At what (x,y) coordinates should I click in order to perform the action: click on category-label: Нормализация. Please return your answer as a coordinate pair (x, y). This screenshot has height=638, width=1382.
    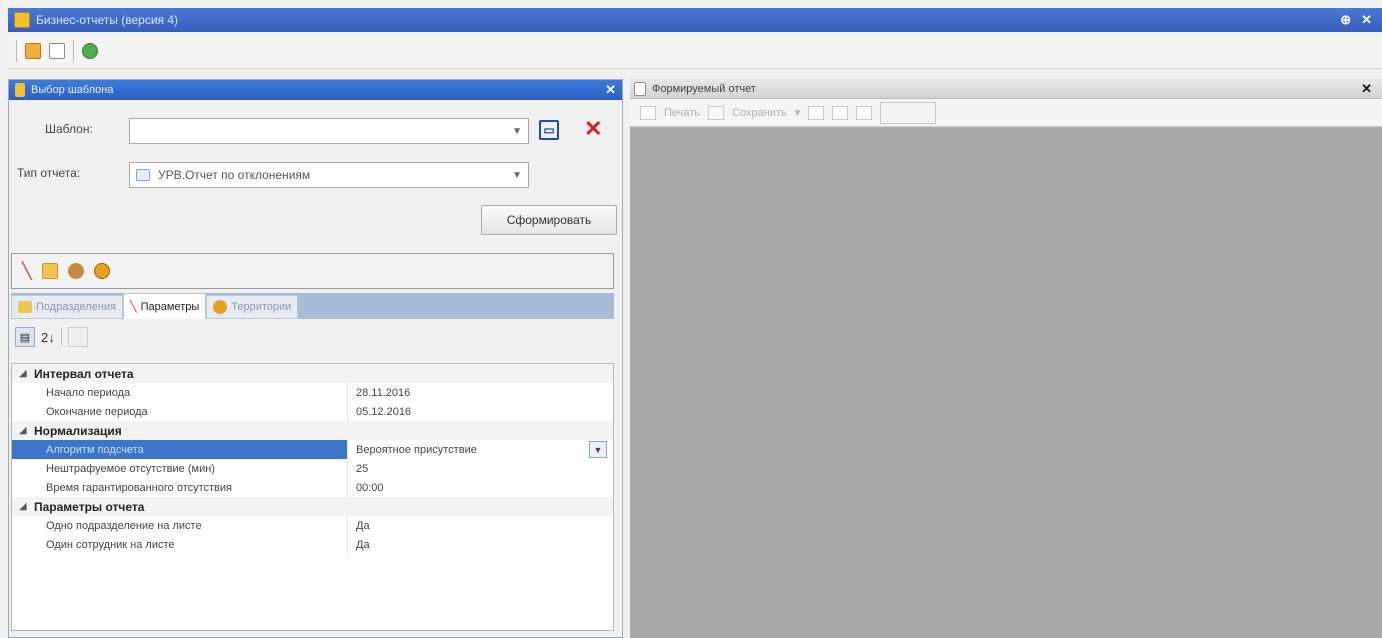
    Looking at the image, I should click on (78, 430).